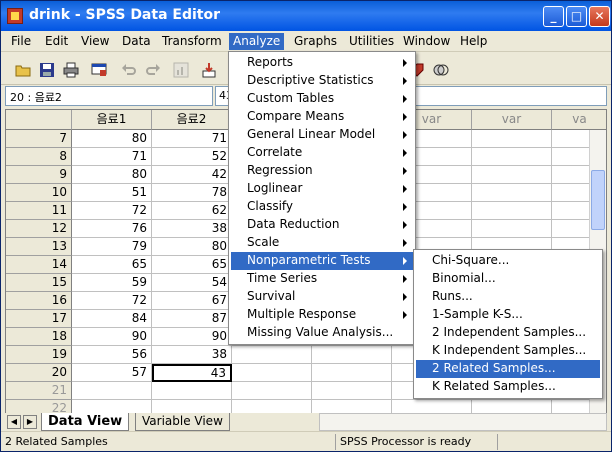 This screenshot has width=612, height=452. What do you see at coordinates (112, 120) in the screenshot?
I see `column-header-1: 음료1` at bounding box center [112, 120].